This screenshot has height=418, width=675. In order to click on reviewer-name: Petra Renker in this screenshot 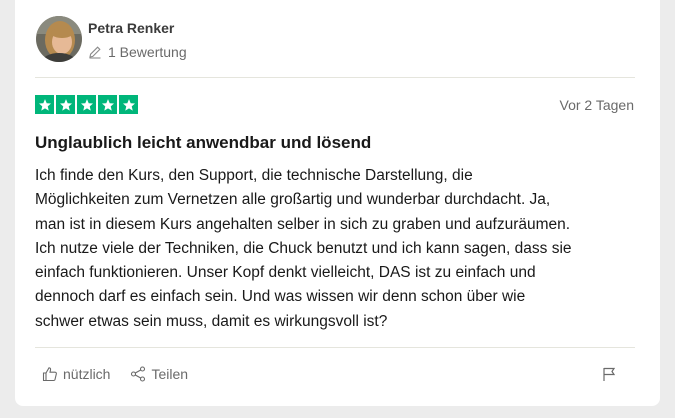, I will do `click(131, 28)`.